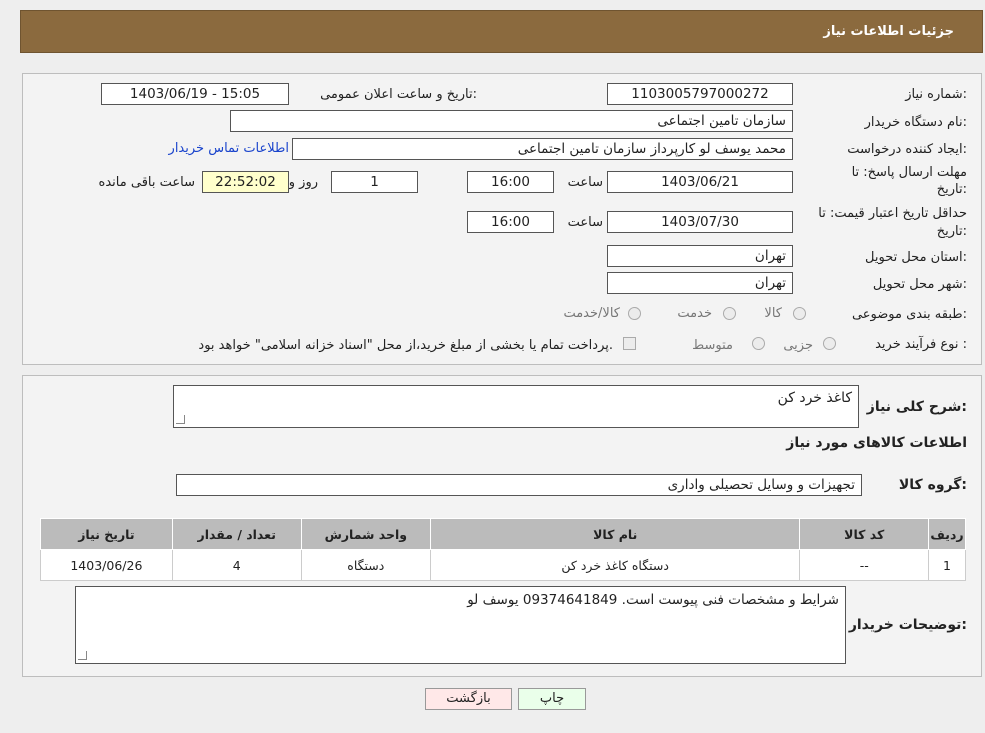 The height and width of the screenshot is (733, 985). What do you see at coordinates (374, 182) in the screenshot?
I see `days-remaining-field: 1` at bounding box center [374, 182].